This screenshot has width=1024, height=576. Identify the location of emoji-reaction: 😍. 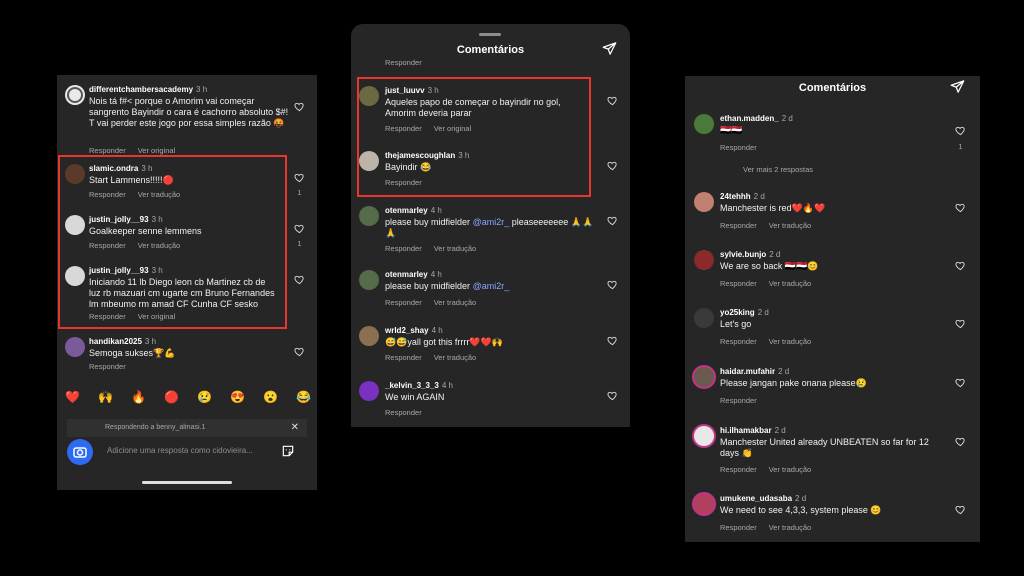
(237, 397).